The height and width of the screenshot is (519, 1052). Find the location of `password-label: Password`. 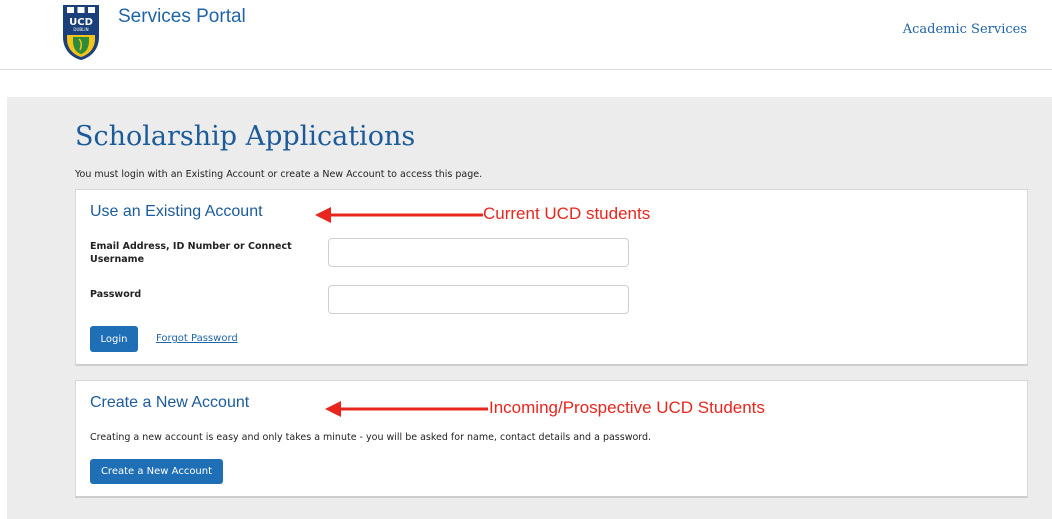

password-label: Password is located at coordinates (116, 294).